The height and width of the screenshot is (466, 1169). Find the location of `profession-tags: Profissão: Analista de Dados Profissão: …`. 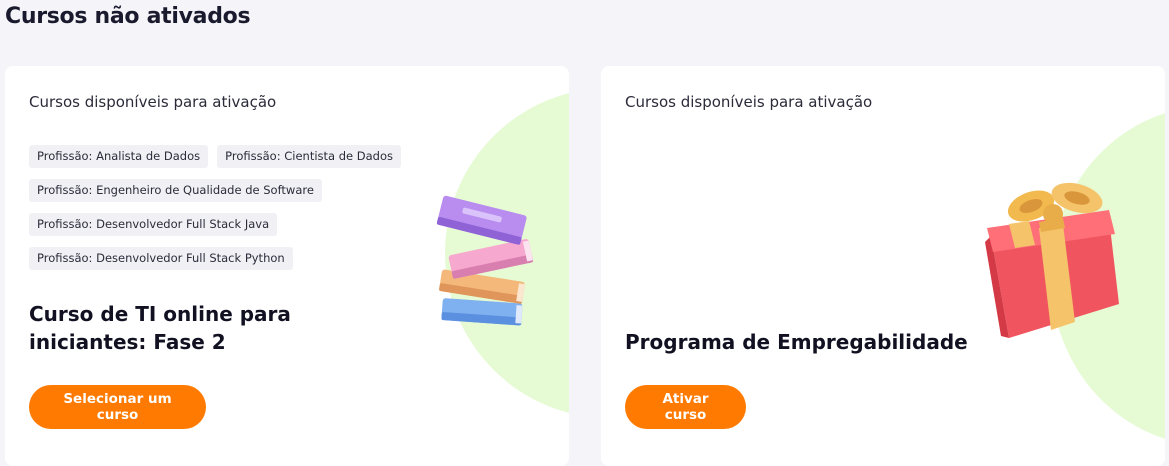

profession-tags: Profissão: Analista de Dados Profissão: … is located at coordinates (229, 213).